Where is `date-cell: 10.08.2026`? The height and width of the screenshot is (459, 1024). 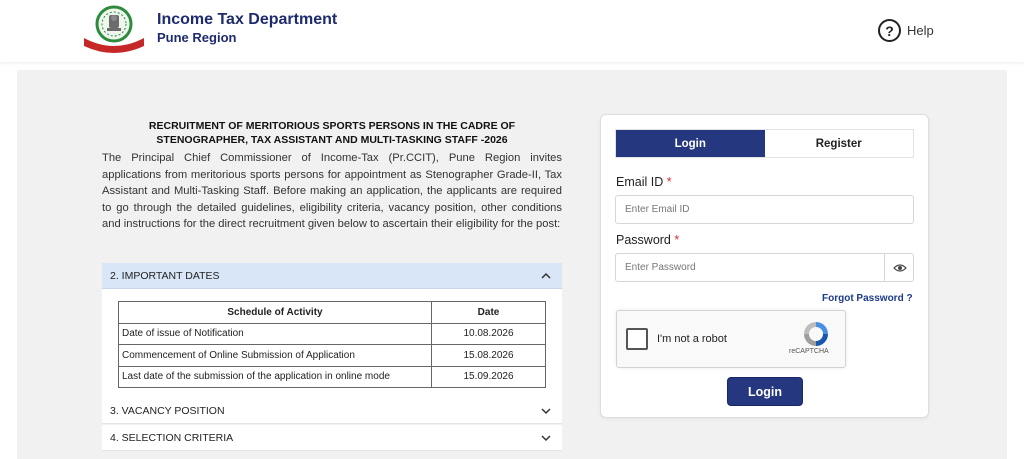
date-cell: 10.08.2026 is located at coordinates (488, 333).